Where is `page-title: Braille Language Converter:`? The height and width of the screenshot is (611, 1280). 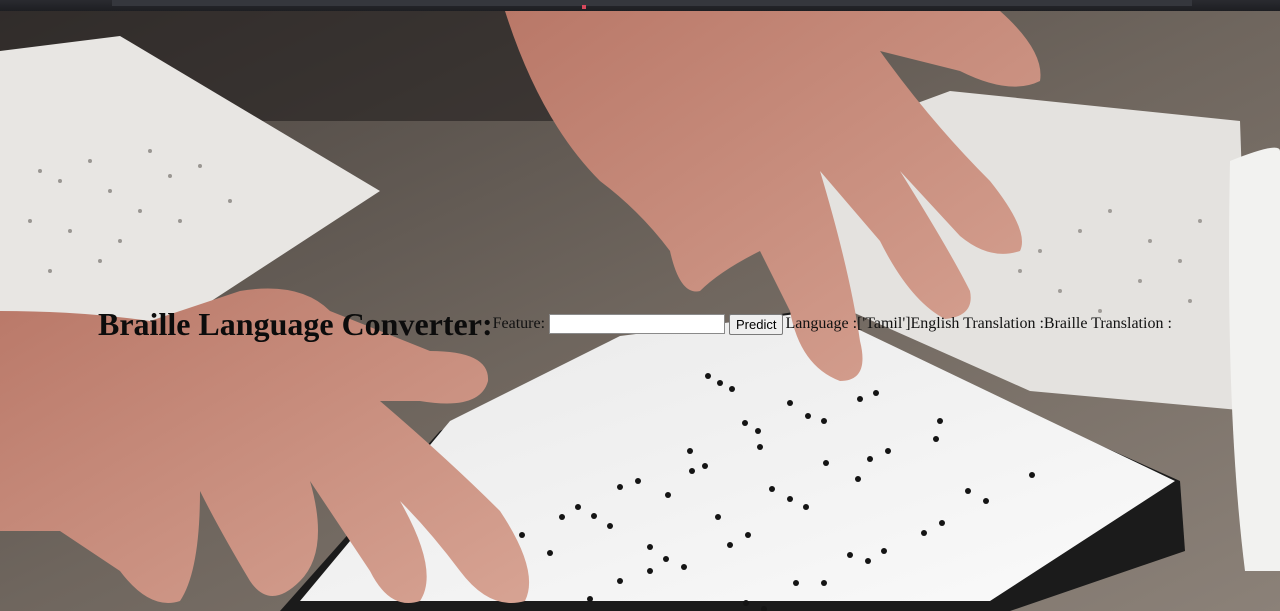 page-title: Braille Language Converter: is located at coordinates (295, 324).